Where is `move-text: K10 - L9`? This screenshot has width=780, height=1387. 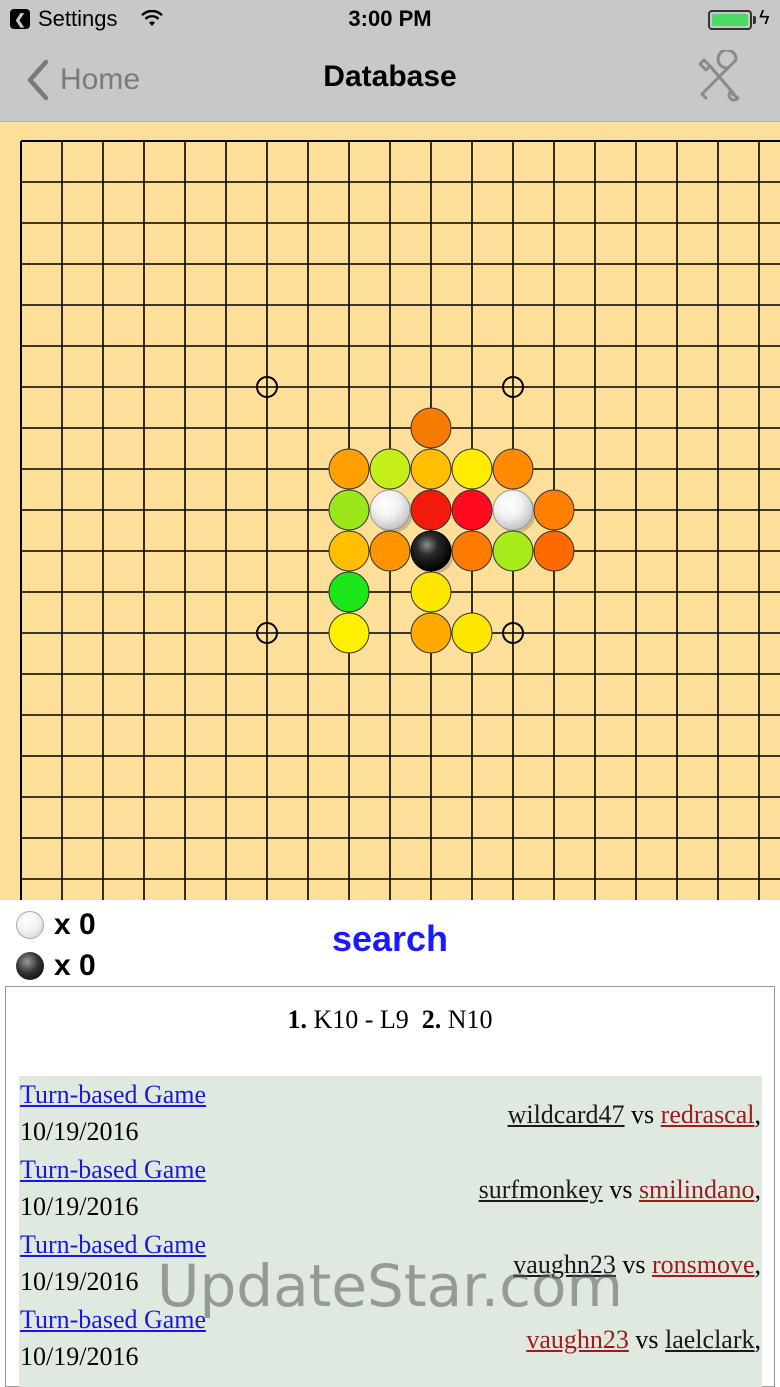
move-text: K10 - L9 is located at coordinates (361, 1019).